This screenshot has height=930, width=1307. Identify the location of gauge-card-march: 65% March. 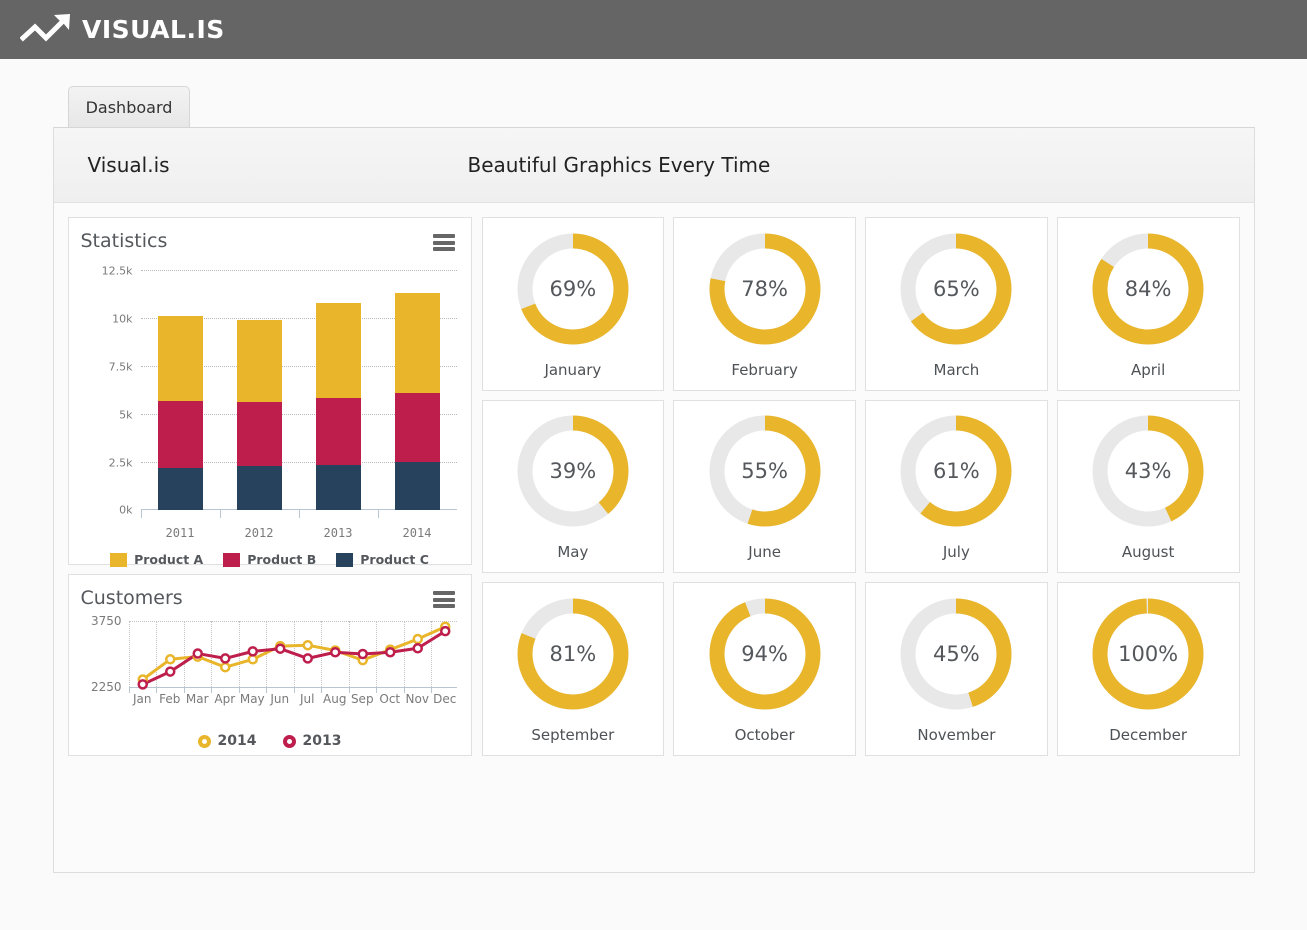
(956, 304).